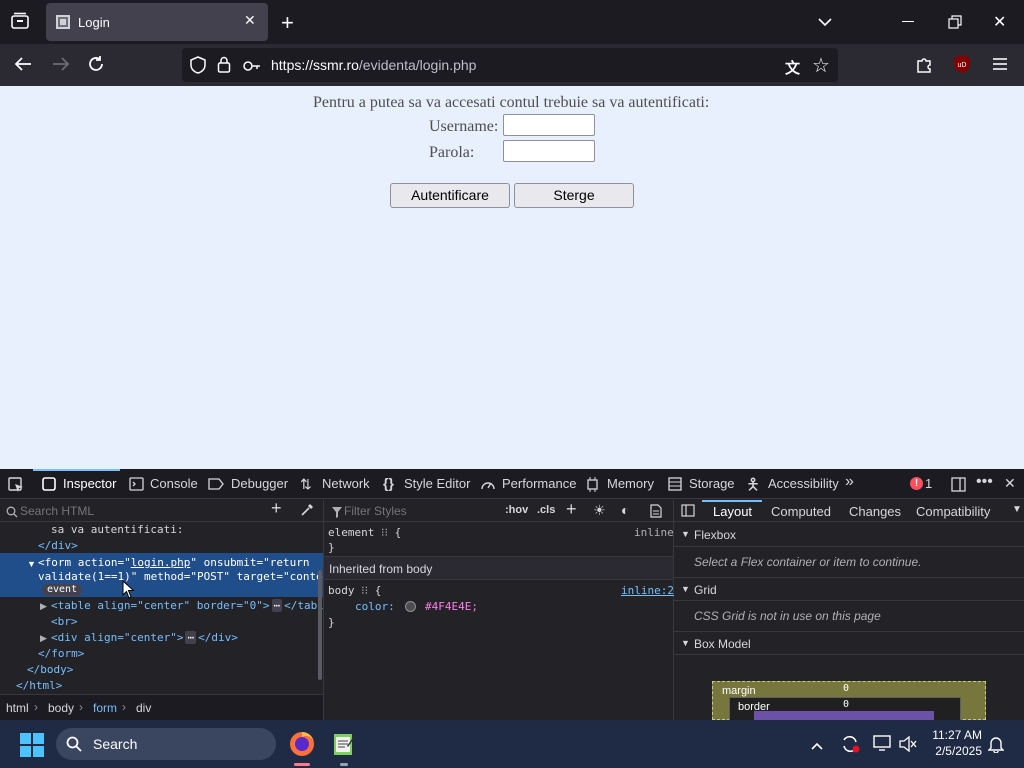 This screenshot has height=768, width=1024. I want to click on close-tab-icon: ✕, so click(250, 20).